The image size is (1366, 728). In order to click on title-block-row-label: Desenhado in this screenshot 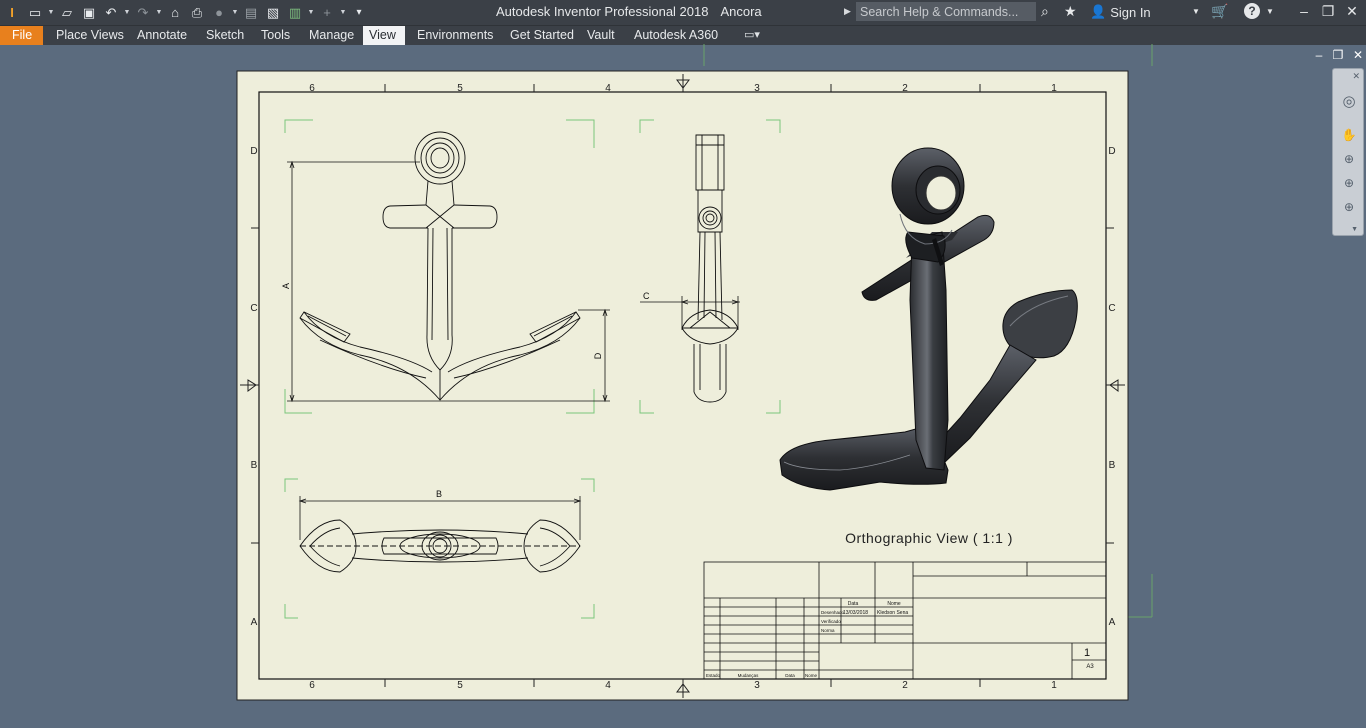, I will do `click(833, 612)`.